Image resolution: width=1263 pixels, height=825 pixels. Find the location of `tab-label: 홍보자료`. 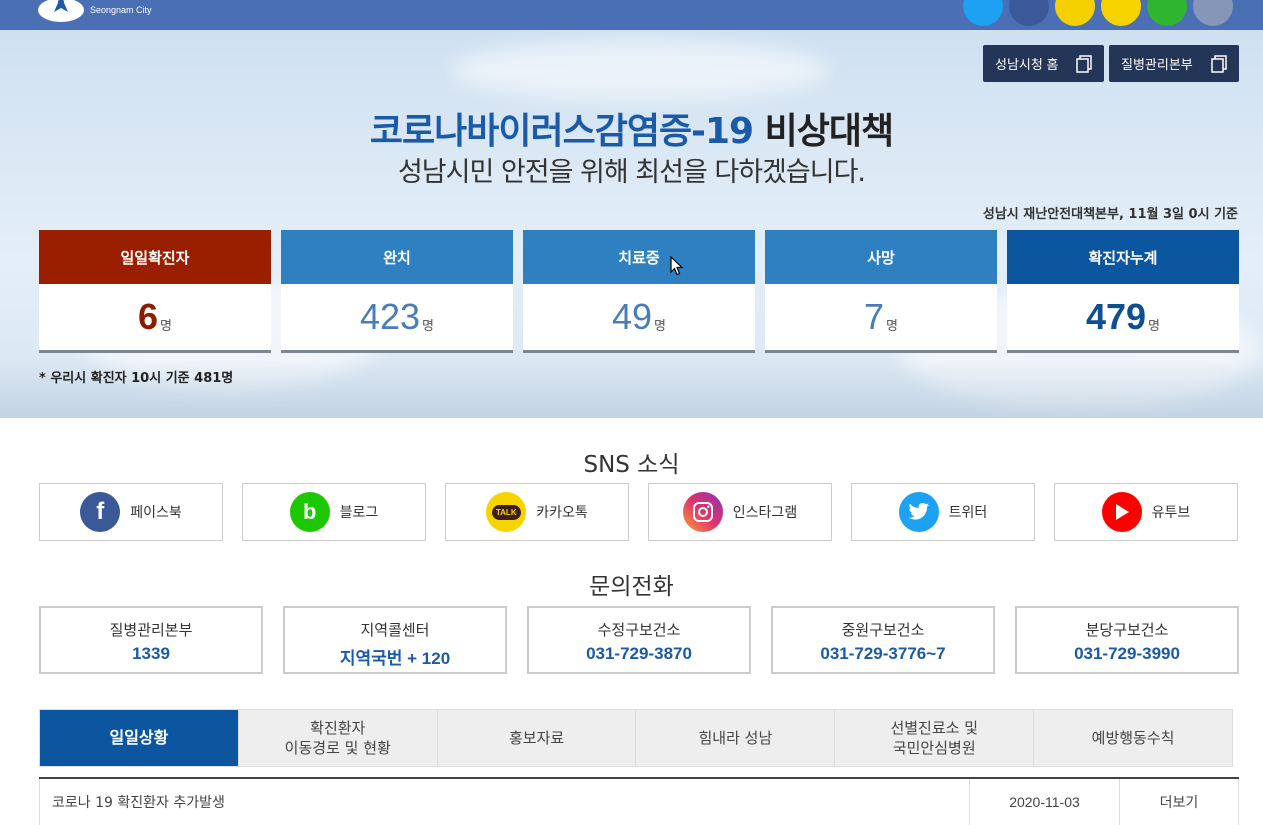

tab-label: 홍보자료 is located at coordinates (536, 738).